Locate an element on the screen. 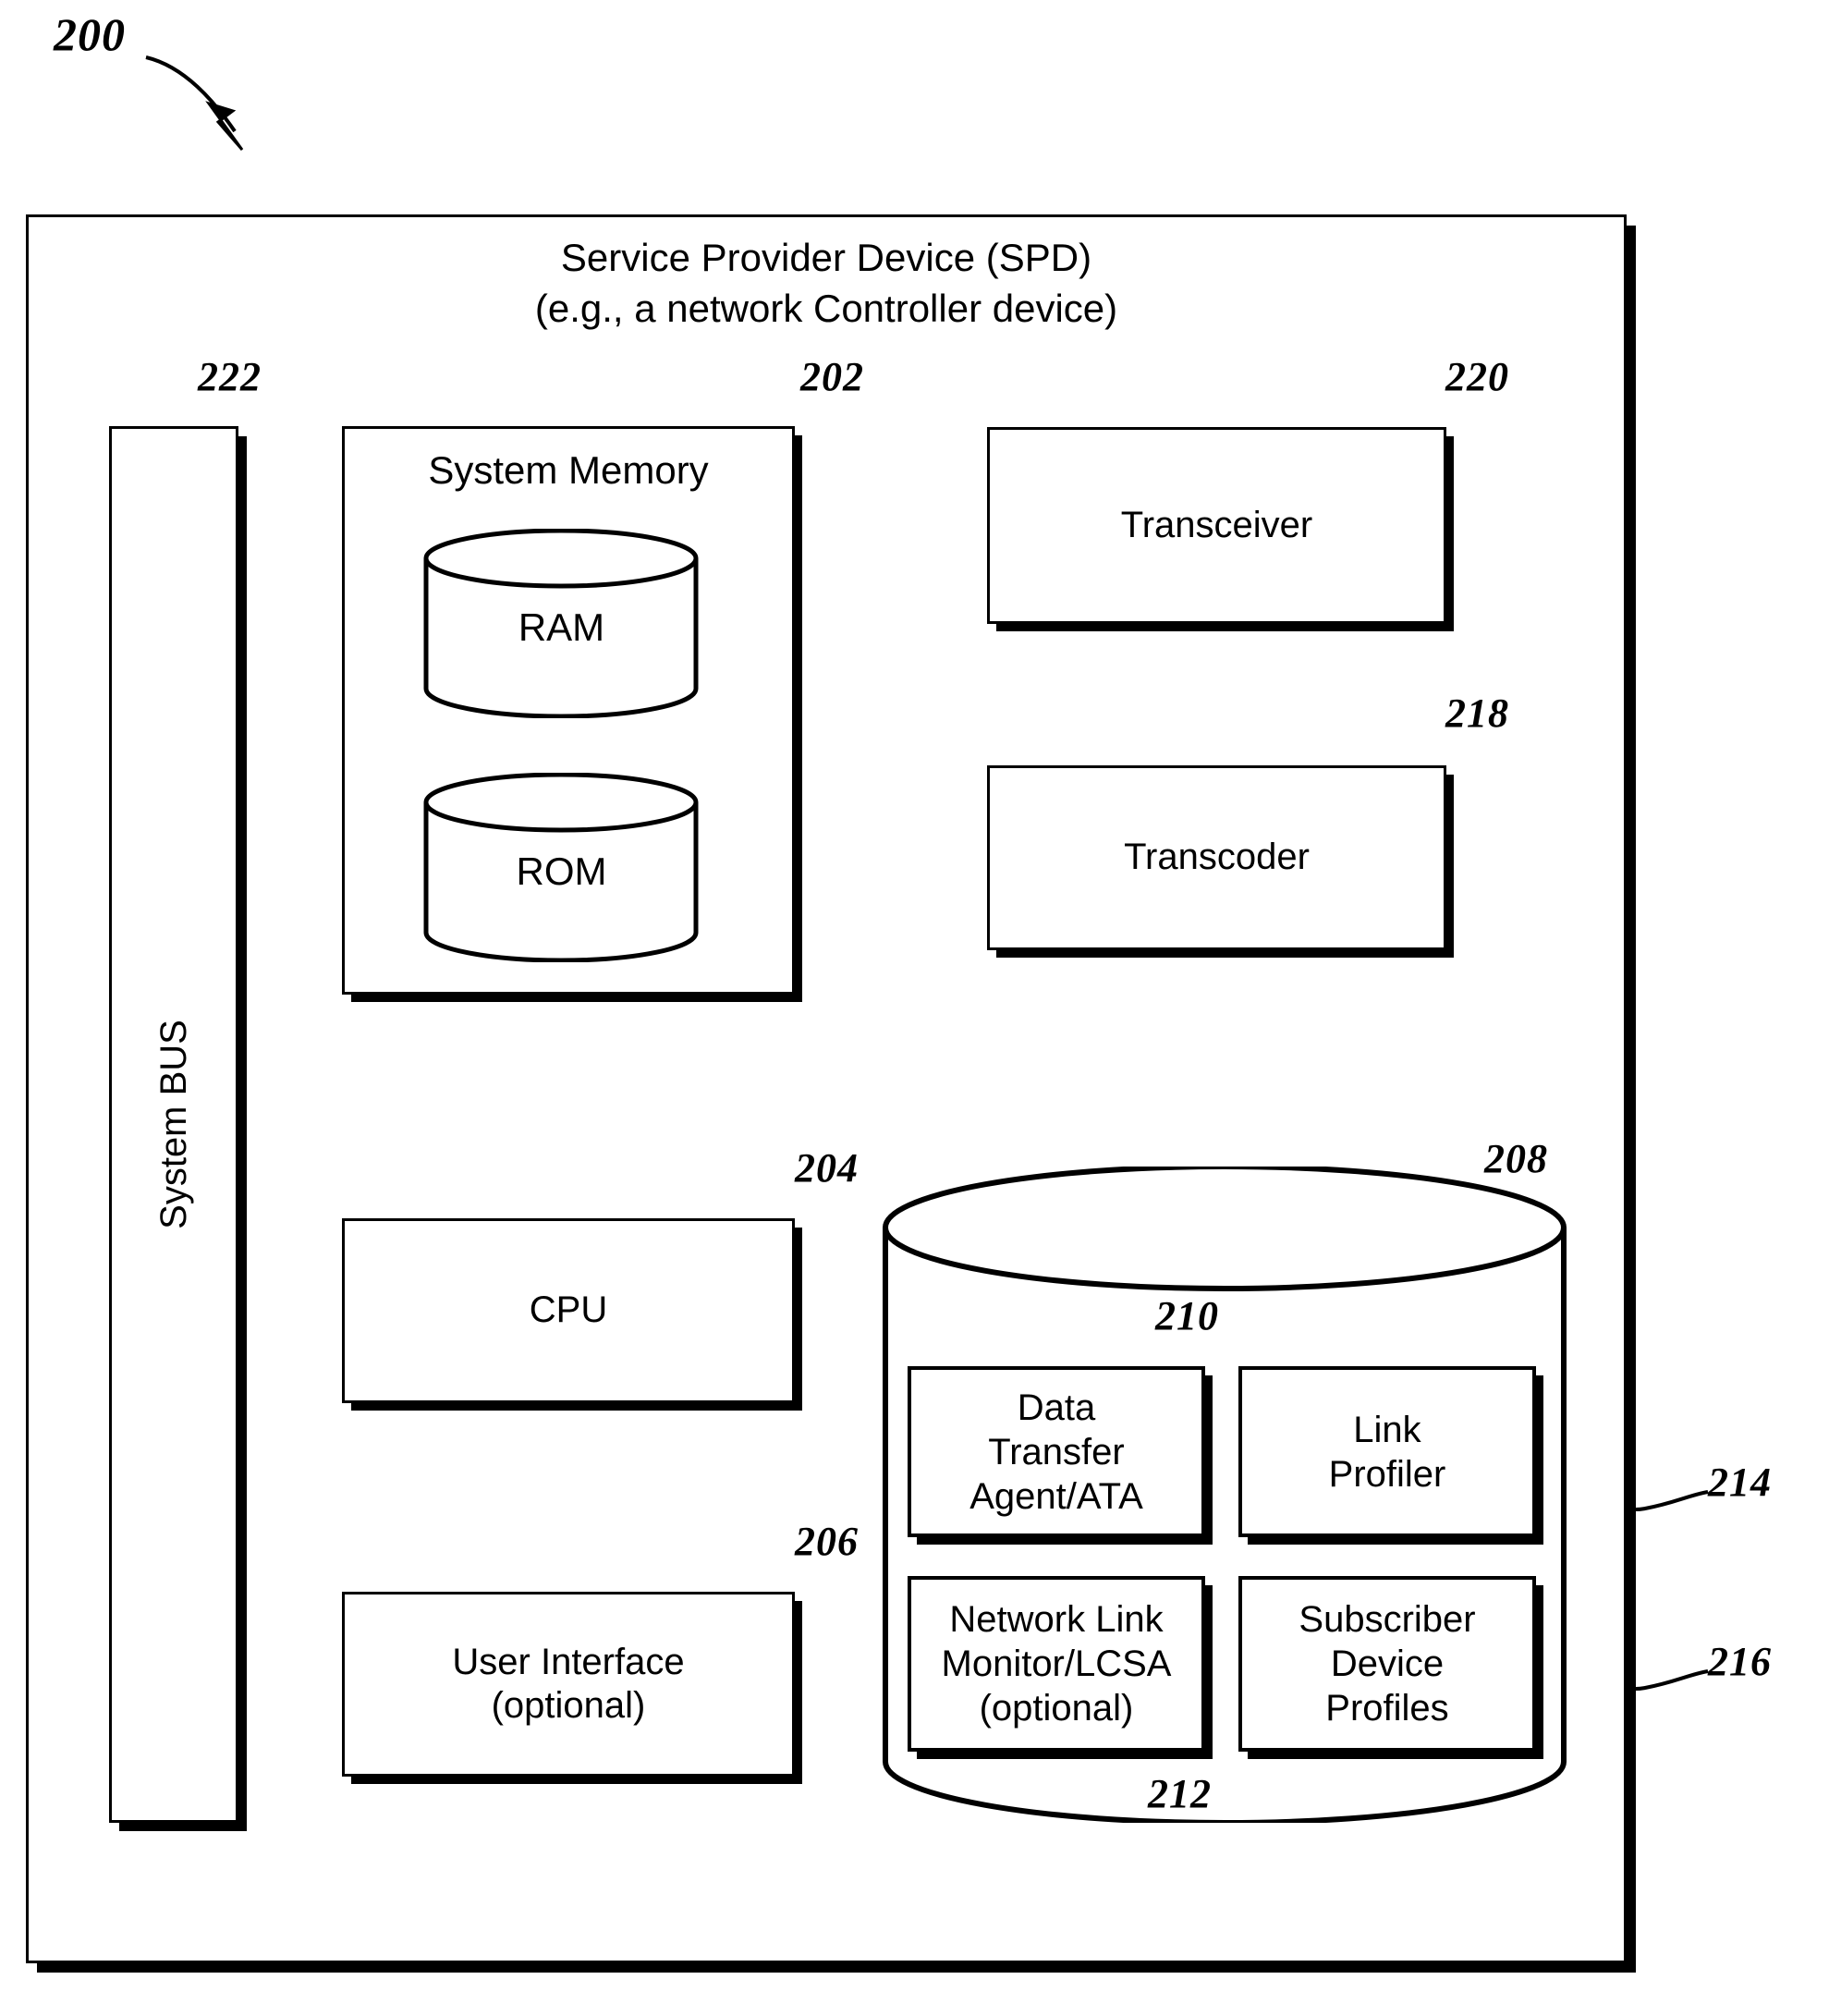  db-item-network-link-monitor: Network Link Monitor/LCSA (optional) is located at coordinates (1056, 1664).